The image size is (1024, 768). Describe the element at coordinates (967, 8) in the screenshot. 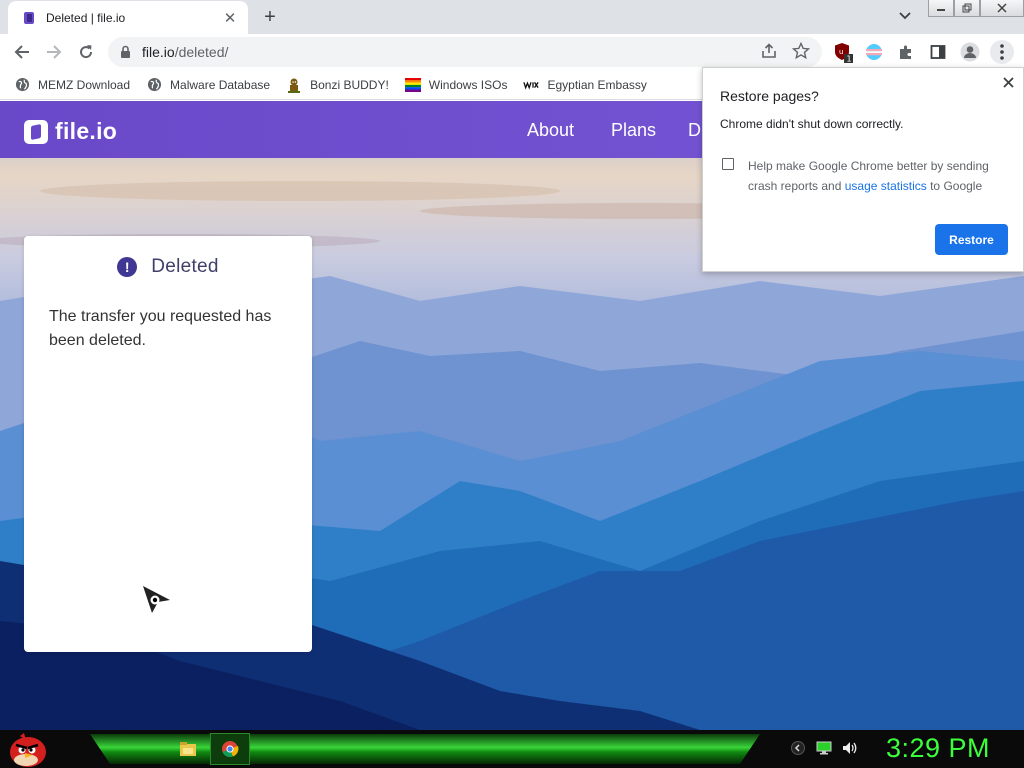

I see `restore-window-button` at that location.